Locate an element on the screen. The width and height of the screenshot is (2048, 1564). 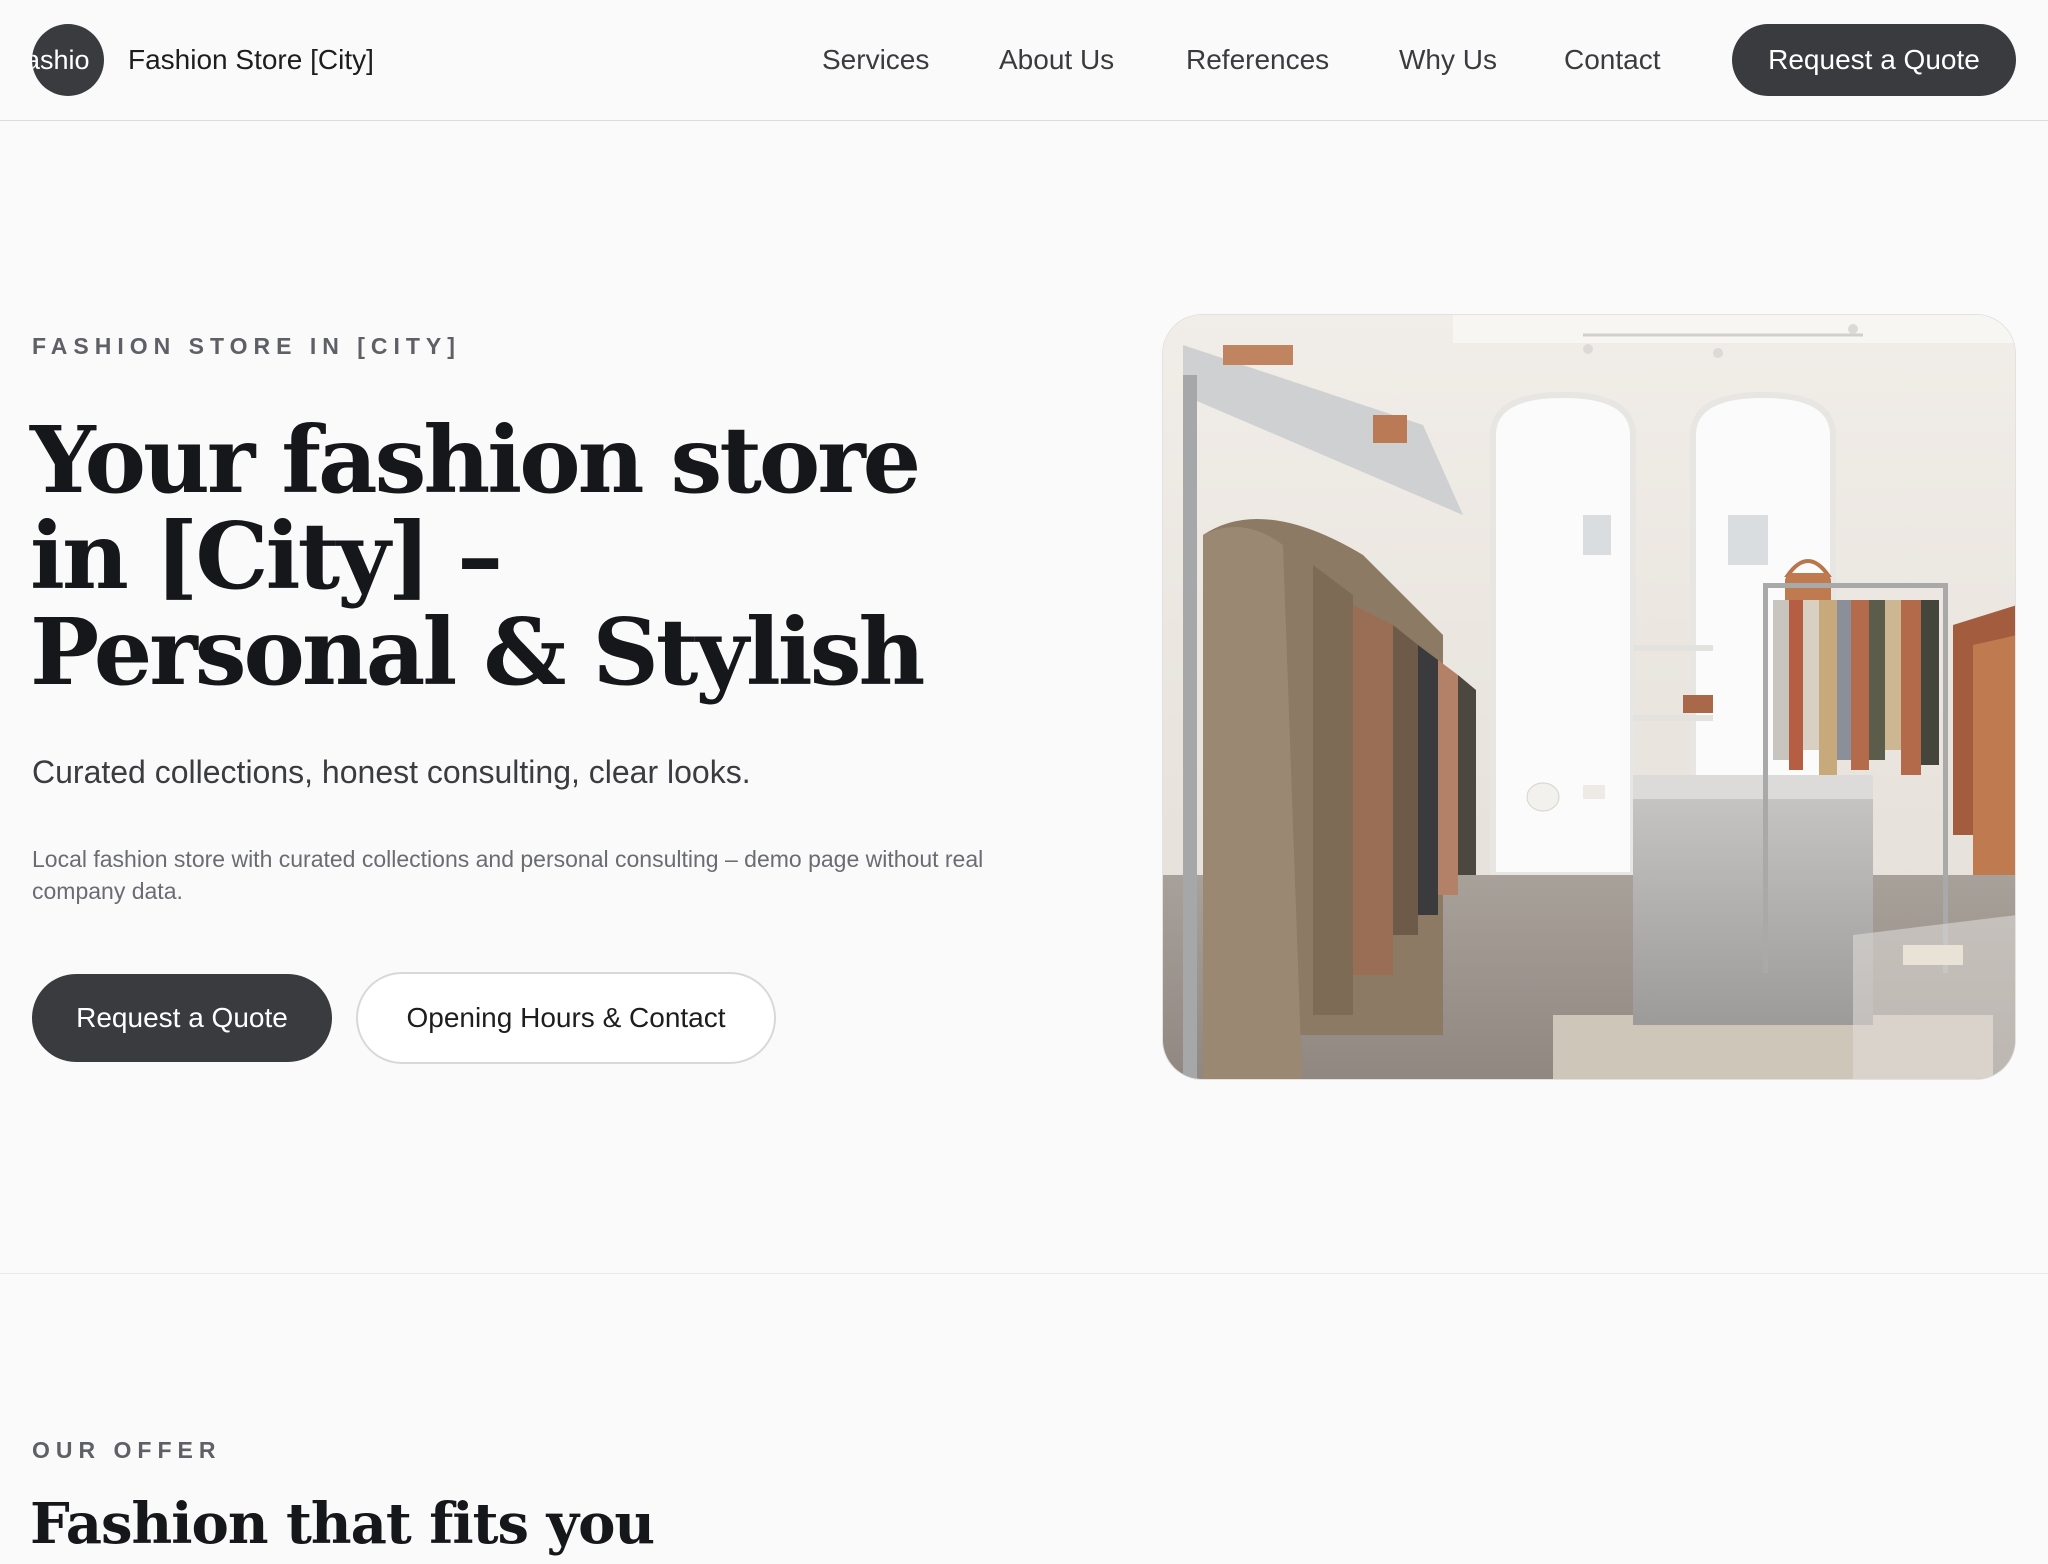
logo-icon: ashio is located at coordinates (68, 60).